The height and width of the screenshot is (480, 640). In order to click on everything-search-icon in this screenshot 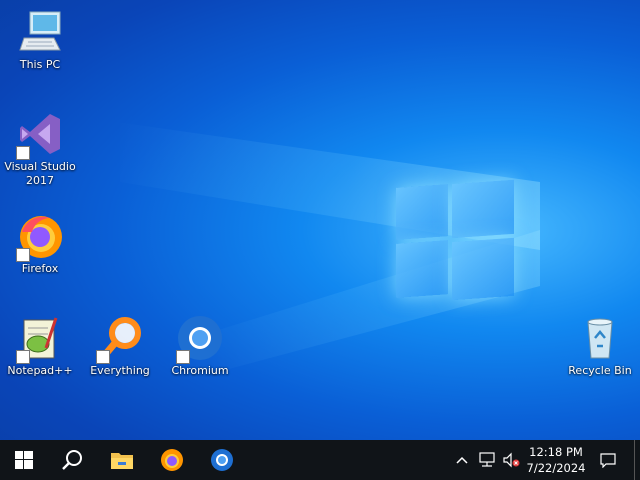, I will do `click(120, 339)`.